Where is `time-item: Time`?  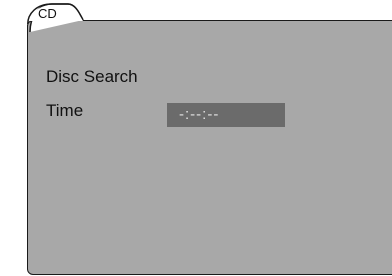
time-item: Time is located at coordinates (64, 111).